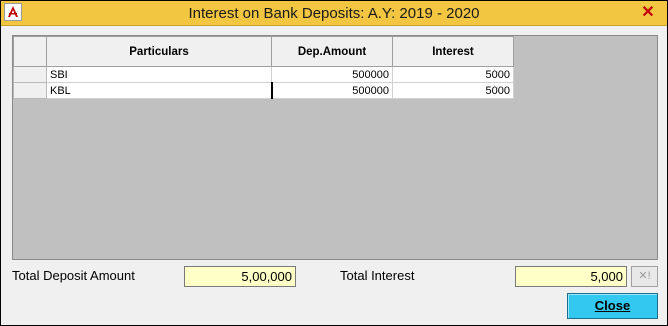 The image size is (668, 326). Describe the element at coordinates (644, 276) in the screenshot. I see `clear-icon: ✕!` at that location.